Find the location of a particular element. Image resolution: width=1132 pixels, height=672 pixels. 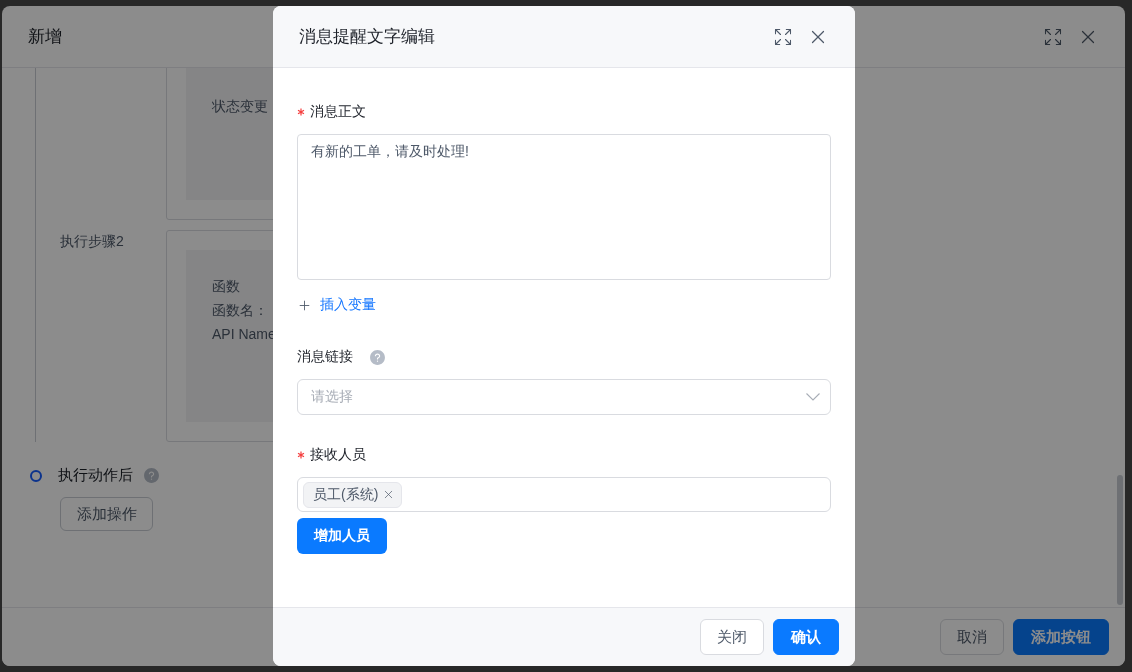

step-text: 函数 is located at coordinates (226, 286).